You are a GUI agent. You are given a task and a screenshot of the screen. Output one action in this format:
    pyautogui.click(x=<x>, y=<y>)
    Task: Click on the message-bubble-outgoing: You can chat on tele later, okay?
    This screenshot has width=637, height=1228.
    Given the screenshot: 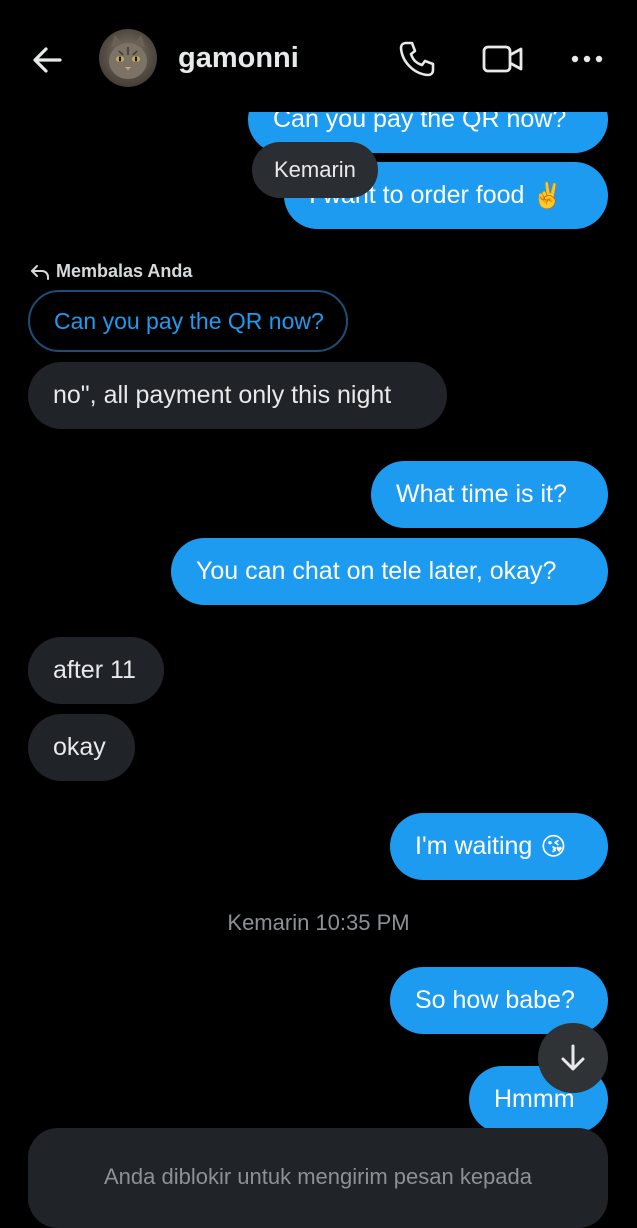 What is the action you would take?
    pyautogui.click(x=389, y=571)
    